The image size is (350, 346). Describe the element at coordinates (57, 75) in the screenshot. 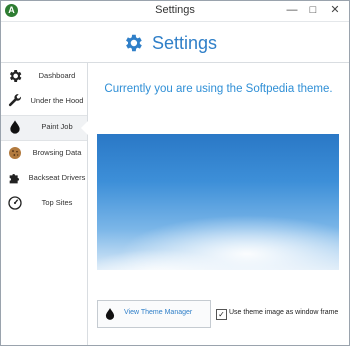

I see `sidebar-item-label: Dashboard` at that location.